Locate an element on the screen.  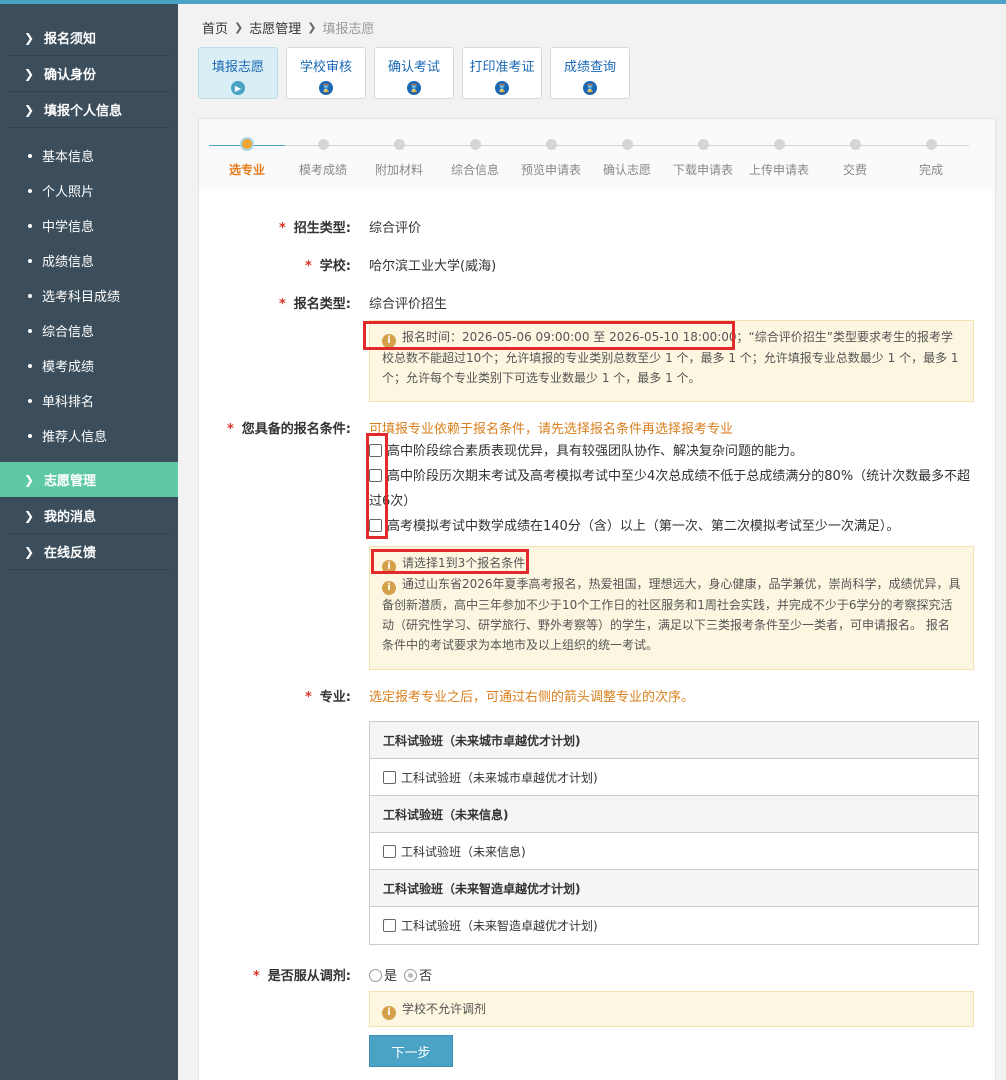
step-materials: 附加材料 is located at coordinates (399, 158).